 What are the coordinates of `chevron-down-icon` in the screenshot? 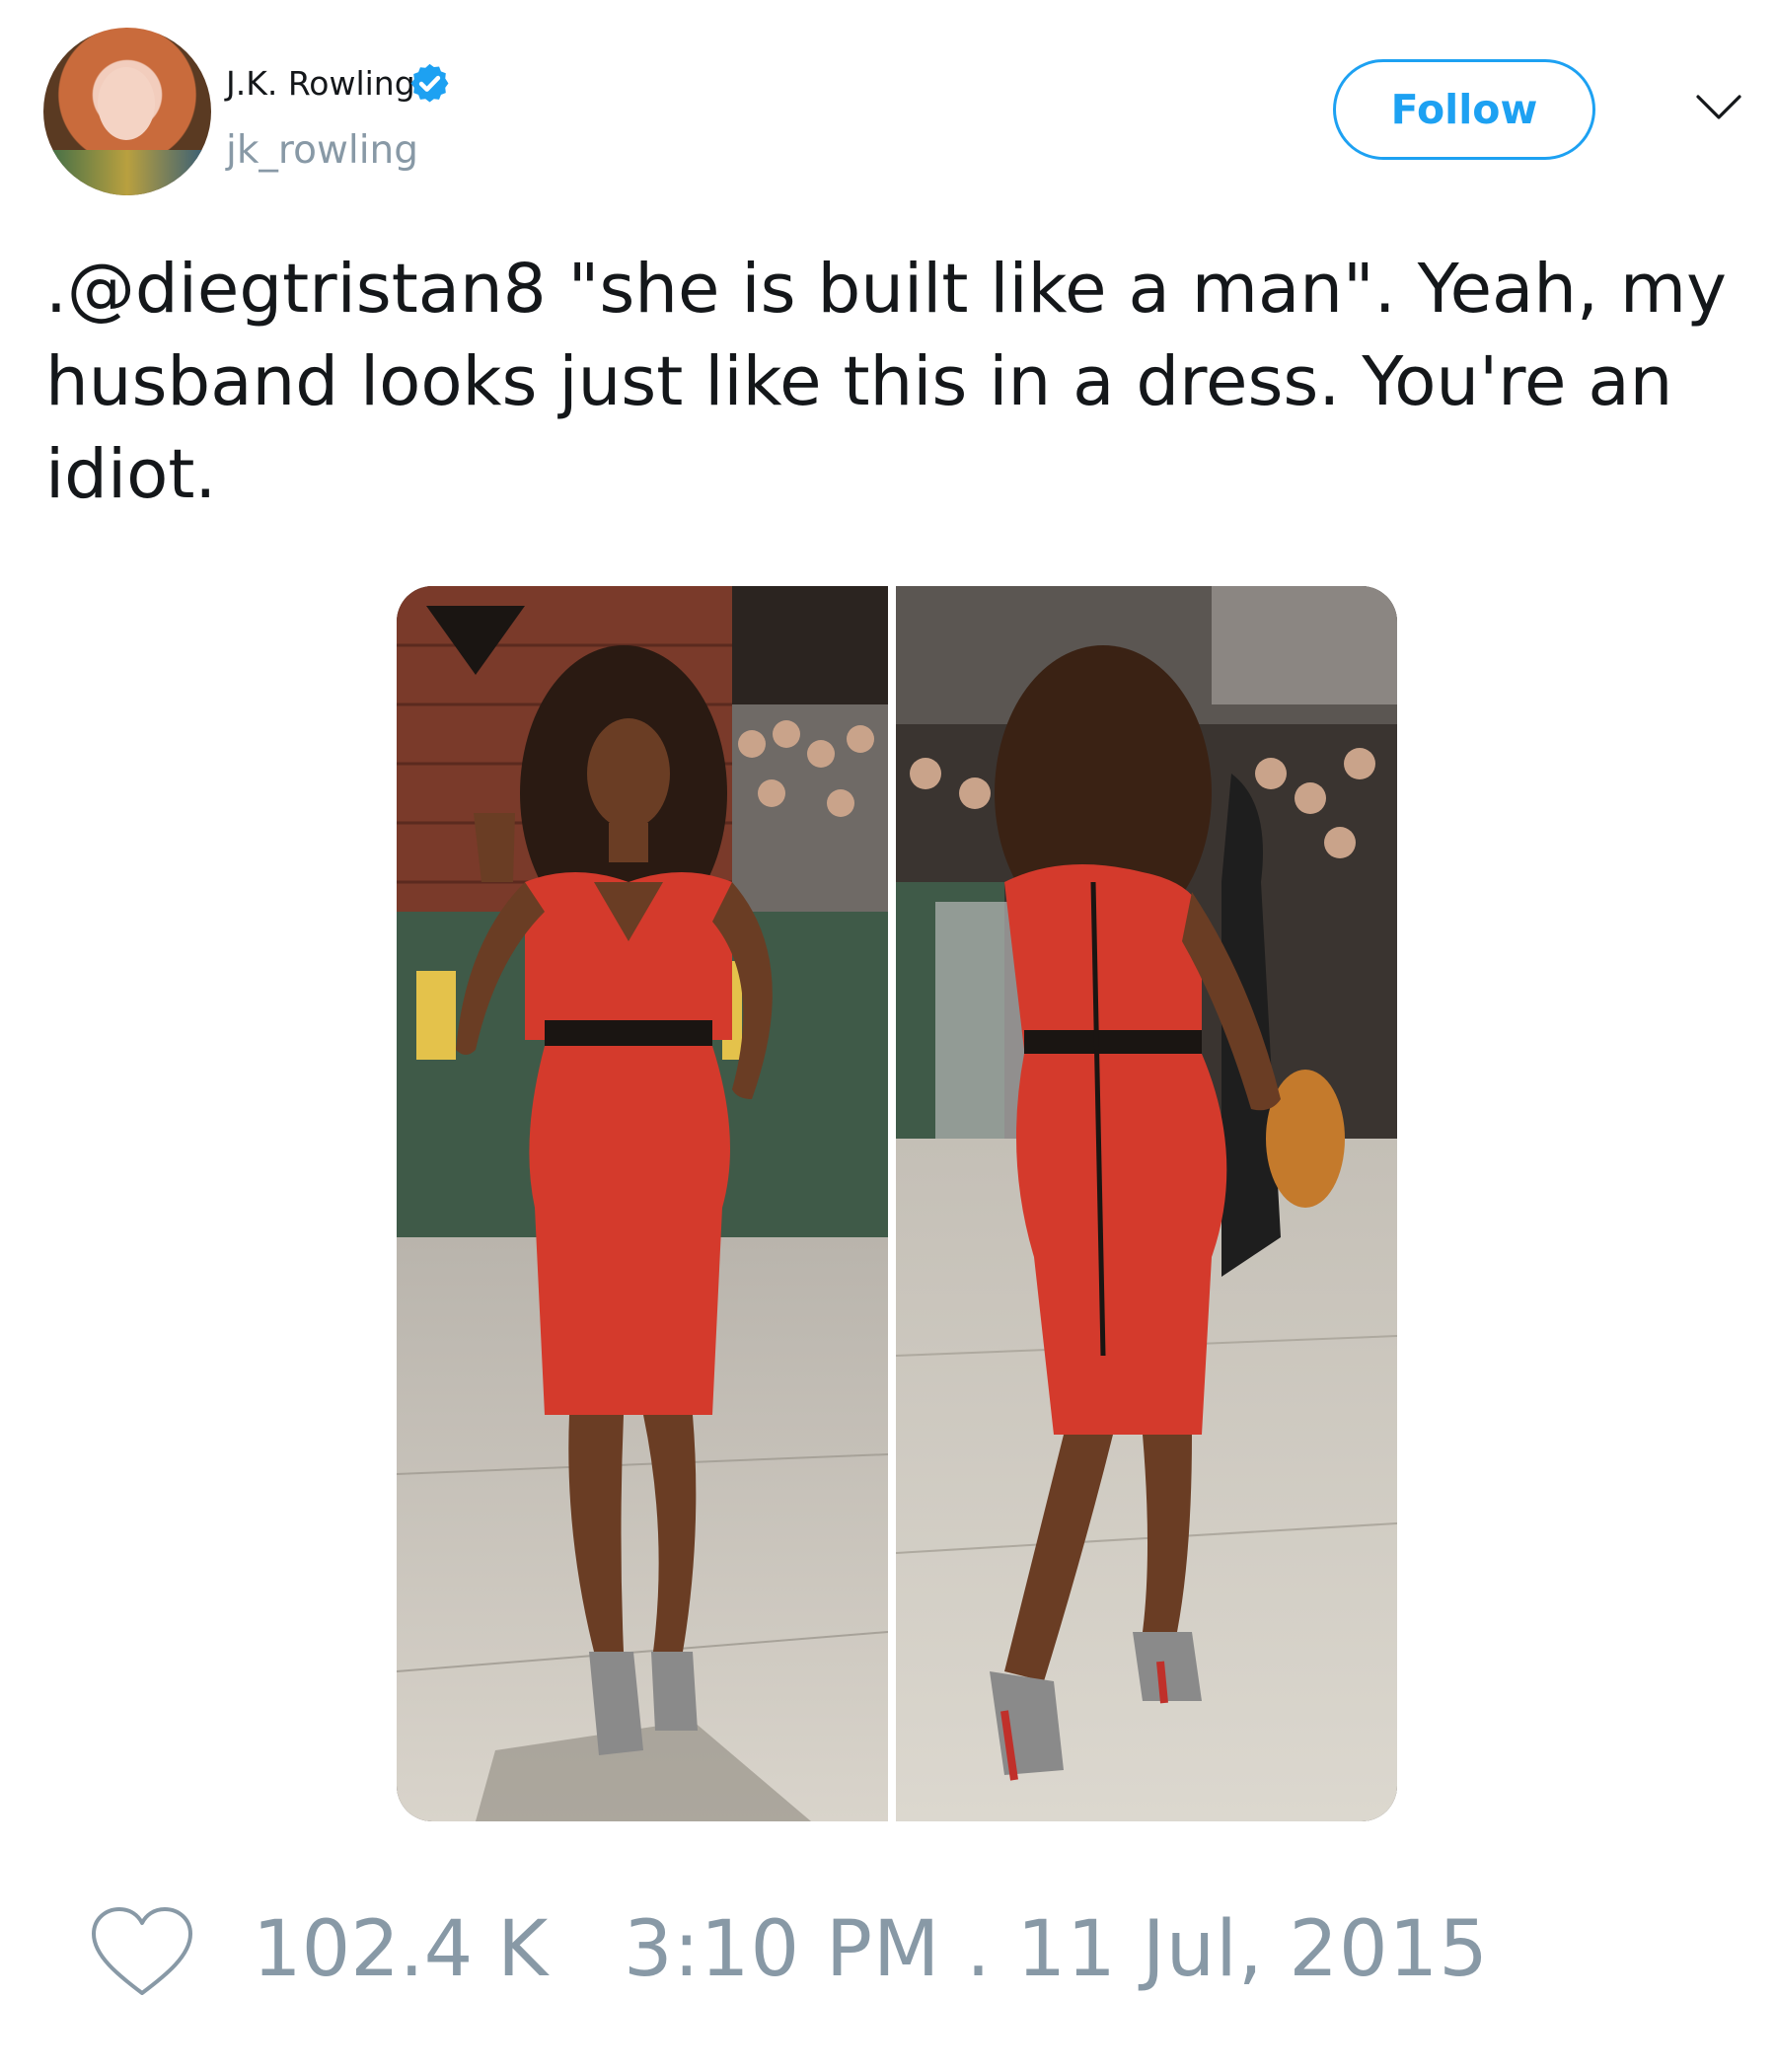 It's located at (1719, 108).